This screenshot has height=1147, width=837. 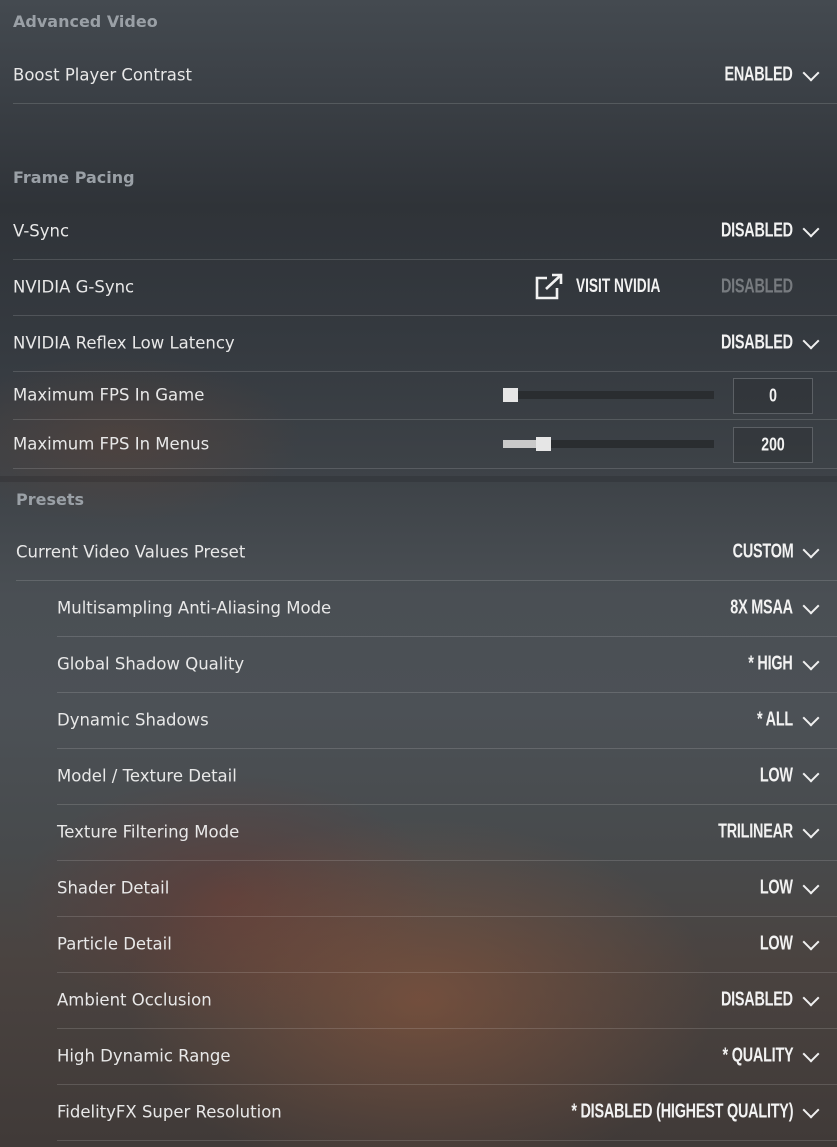 What do you see at coordinates (134, 1000) in the screenshot?
I see `setting-label: Ambient Occlusion` at bounding box center [134, 1000].